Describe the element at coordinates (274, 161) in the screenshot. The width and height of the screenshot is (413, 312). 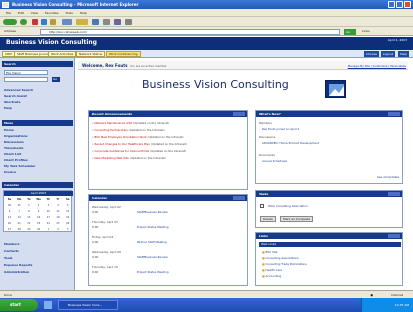
I see `whats-new-item: Annual Schedules` at that location.